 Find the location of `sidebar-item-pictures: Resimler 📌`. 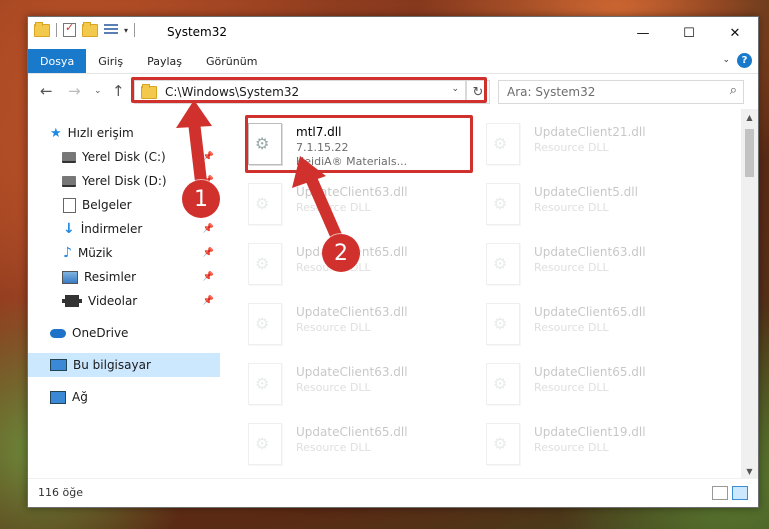

sidebar-item-pictures: Resimler 📌 is located at coordinates (124, 277).